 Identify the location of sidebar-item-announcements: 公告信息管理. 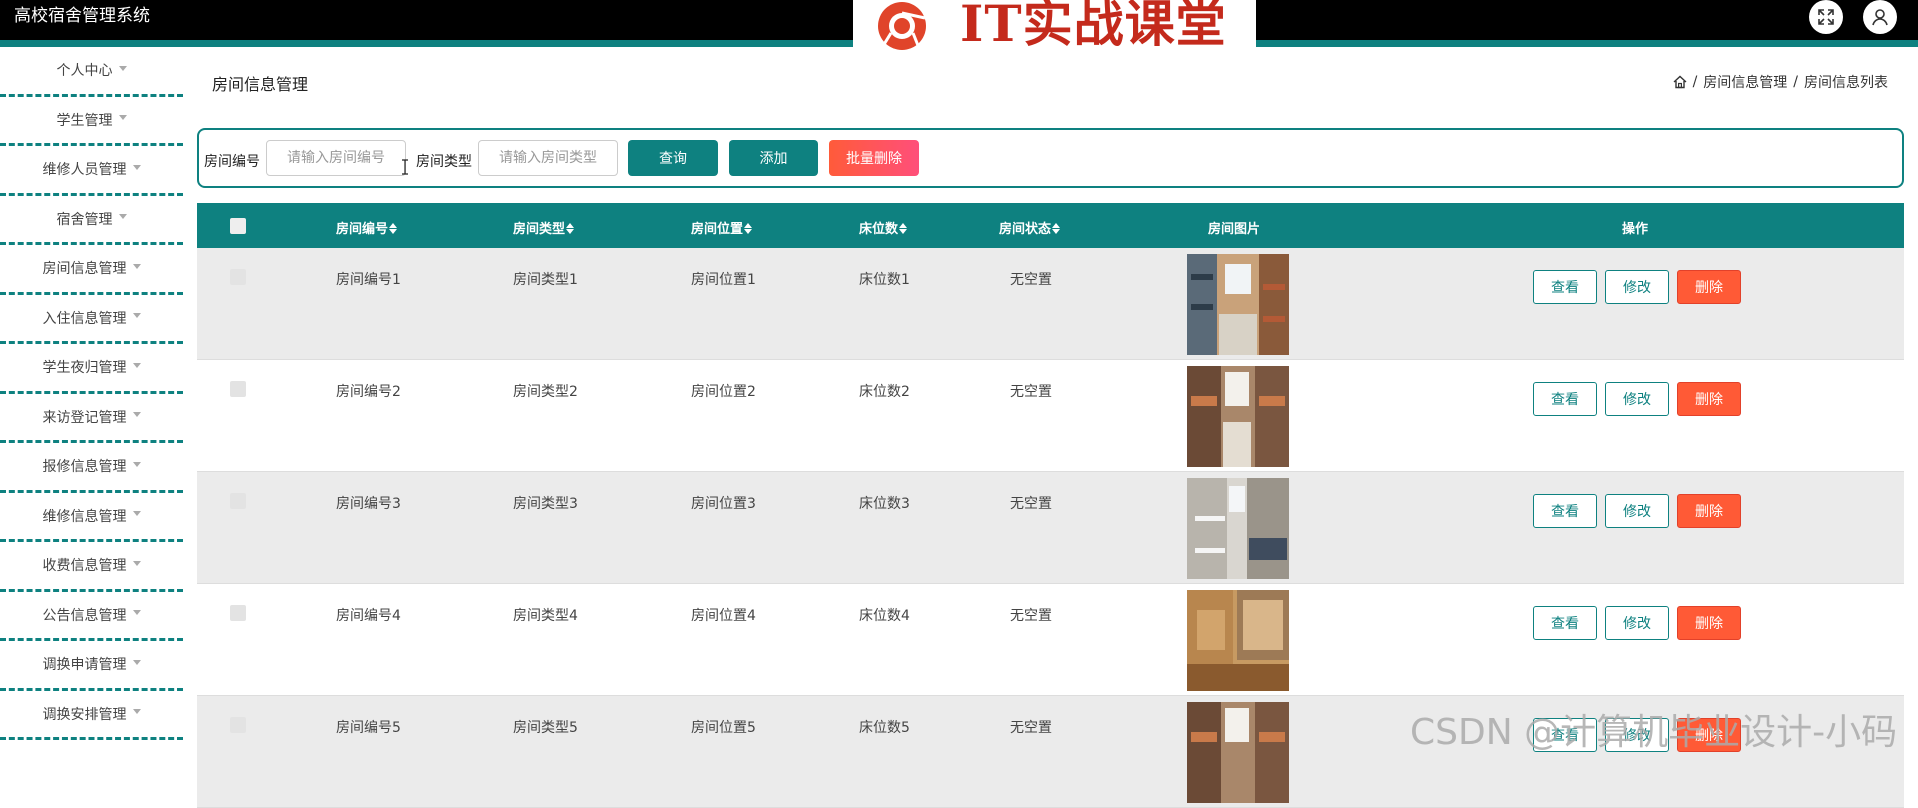
(91, 616).